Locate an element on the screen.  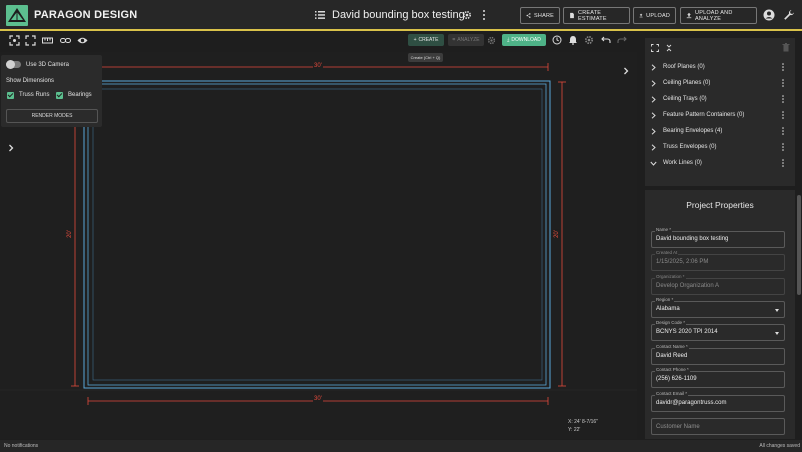
upload-button: UPLOAD is located at coordinates (654, 15).